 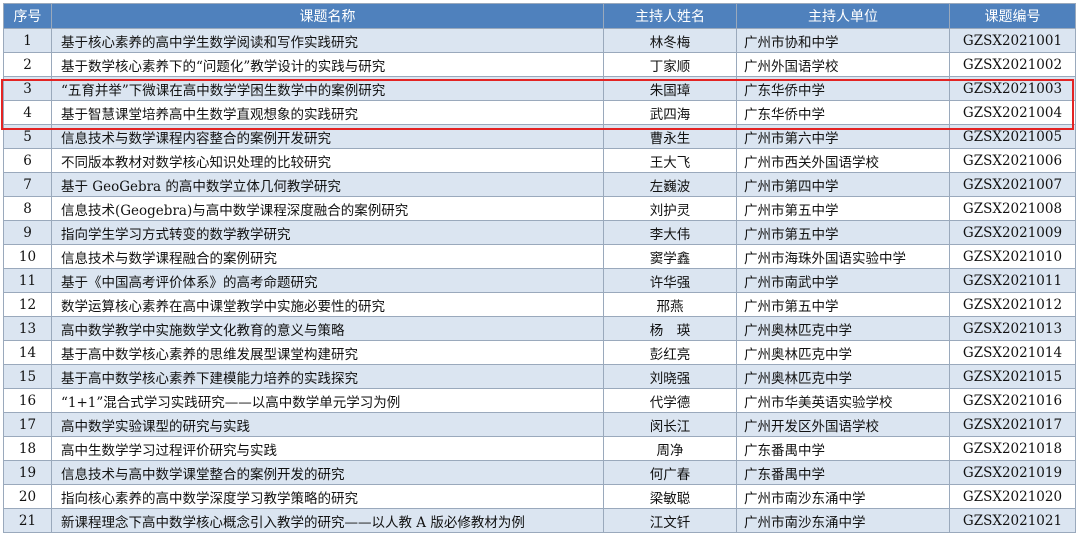 What do you see at coordinates (27, 136) in the screenshot?
I see `cell-index: 5` at bounding box center [27, 136].